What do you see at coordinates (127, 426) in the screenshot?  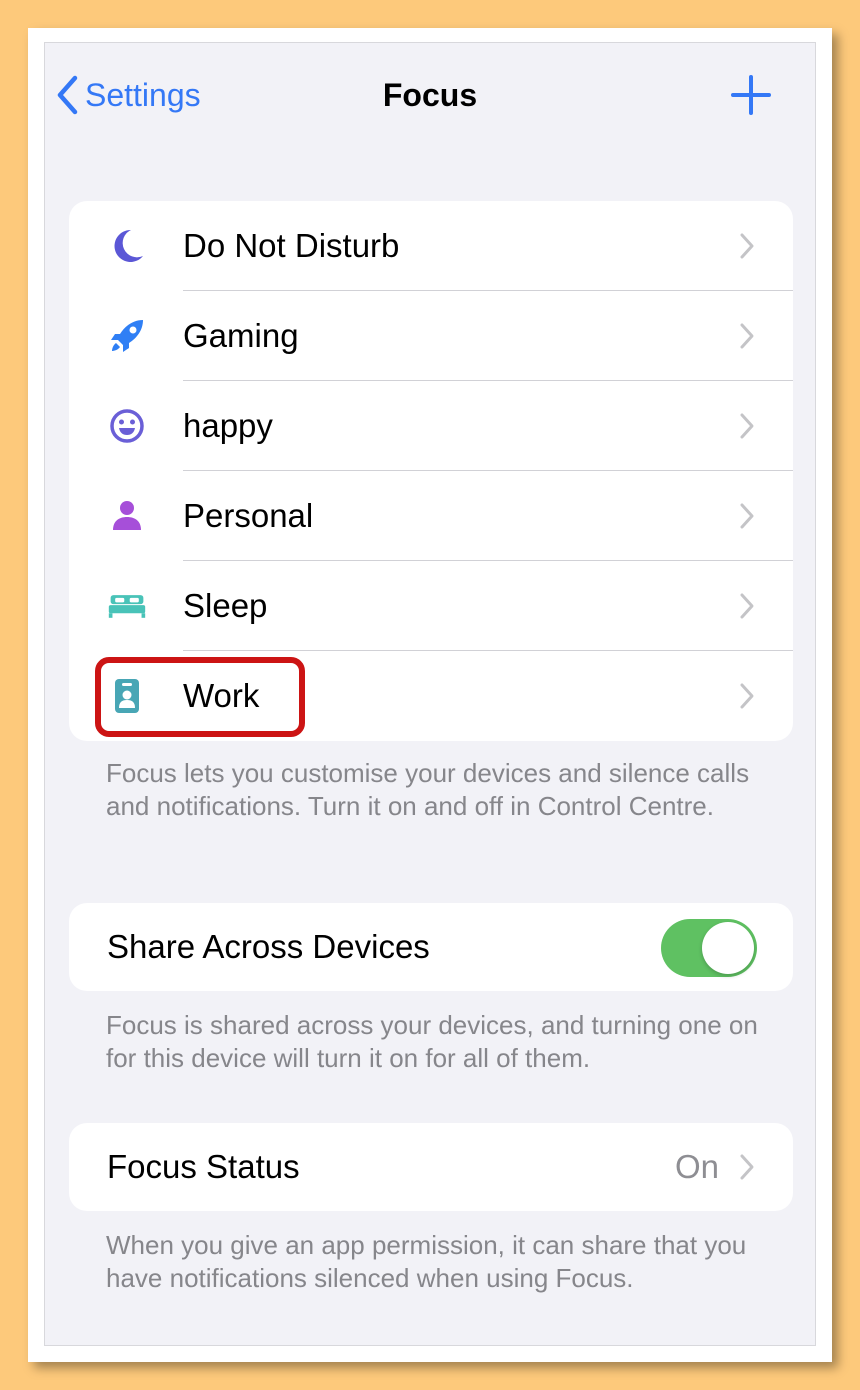 I see `smiley-icon` at bounding box center [127, 426].